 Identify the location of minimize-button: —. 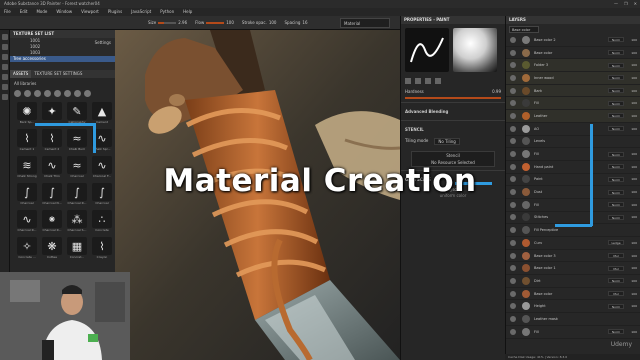
(616, 4).